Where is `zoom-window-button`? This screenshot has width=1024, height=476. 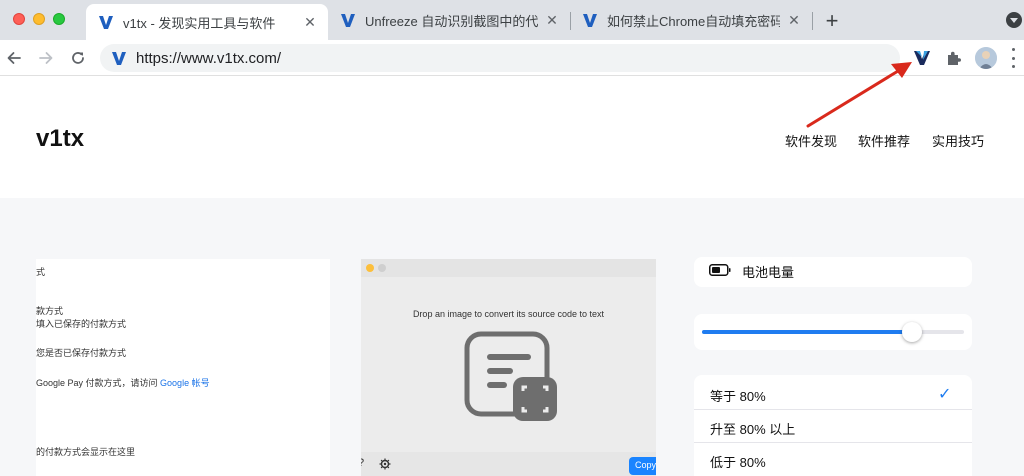 zoom-window-button is located at coordinates (59, 19).